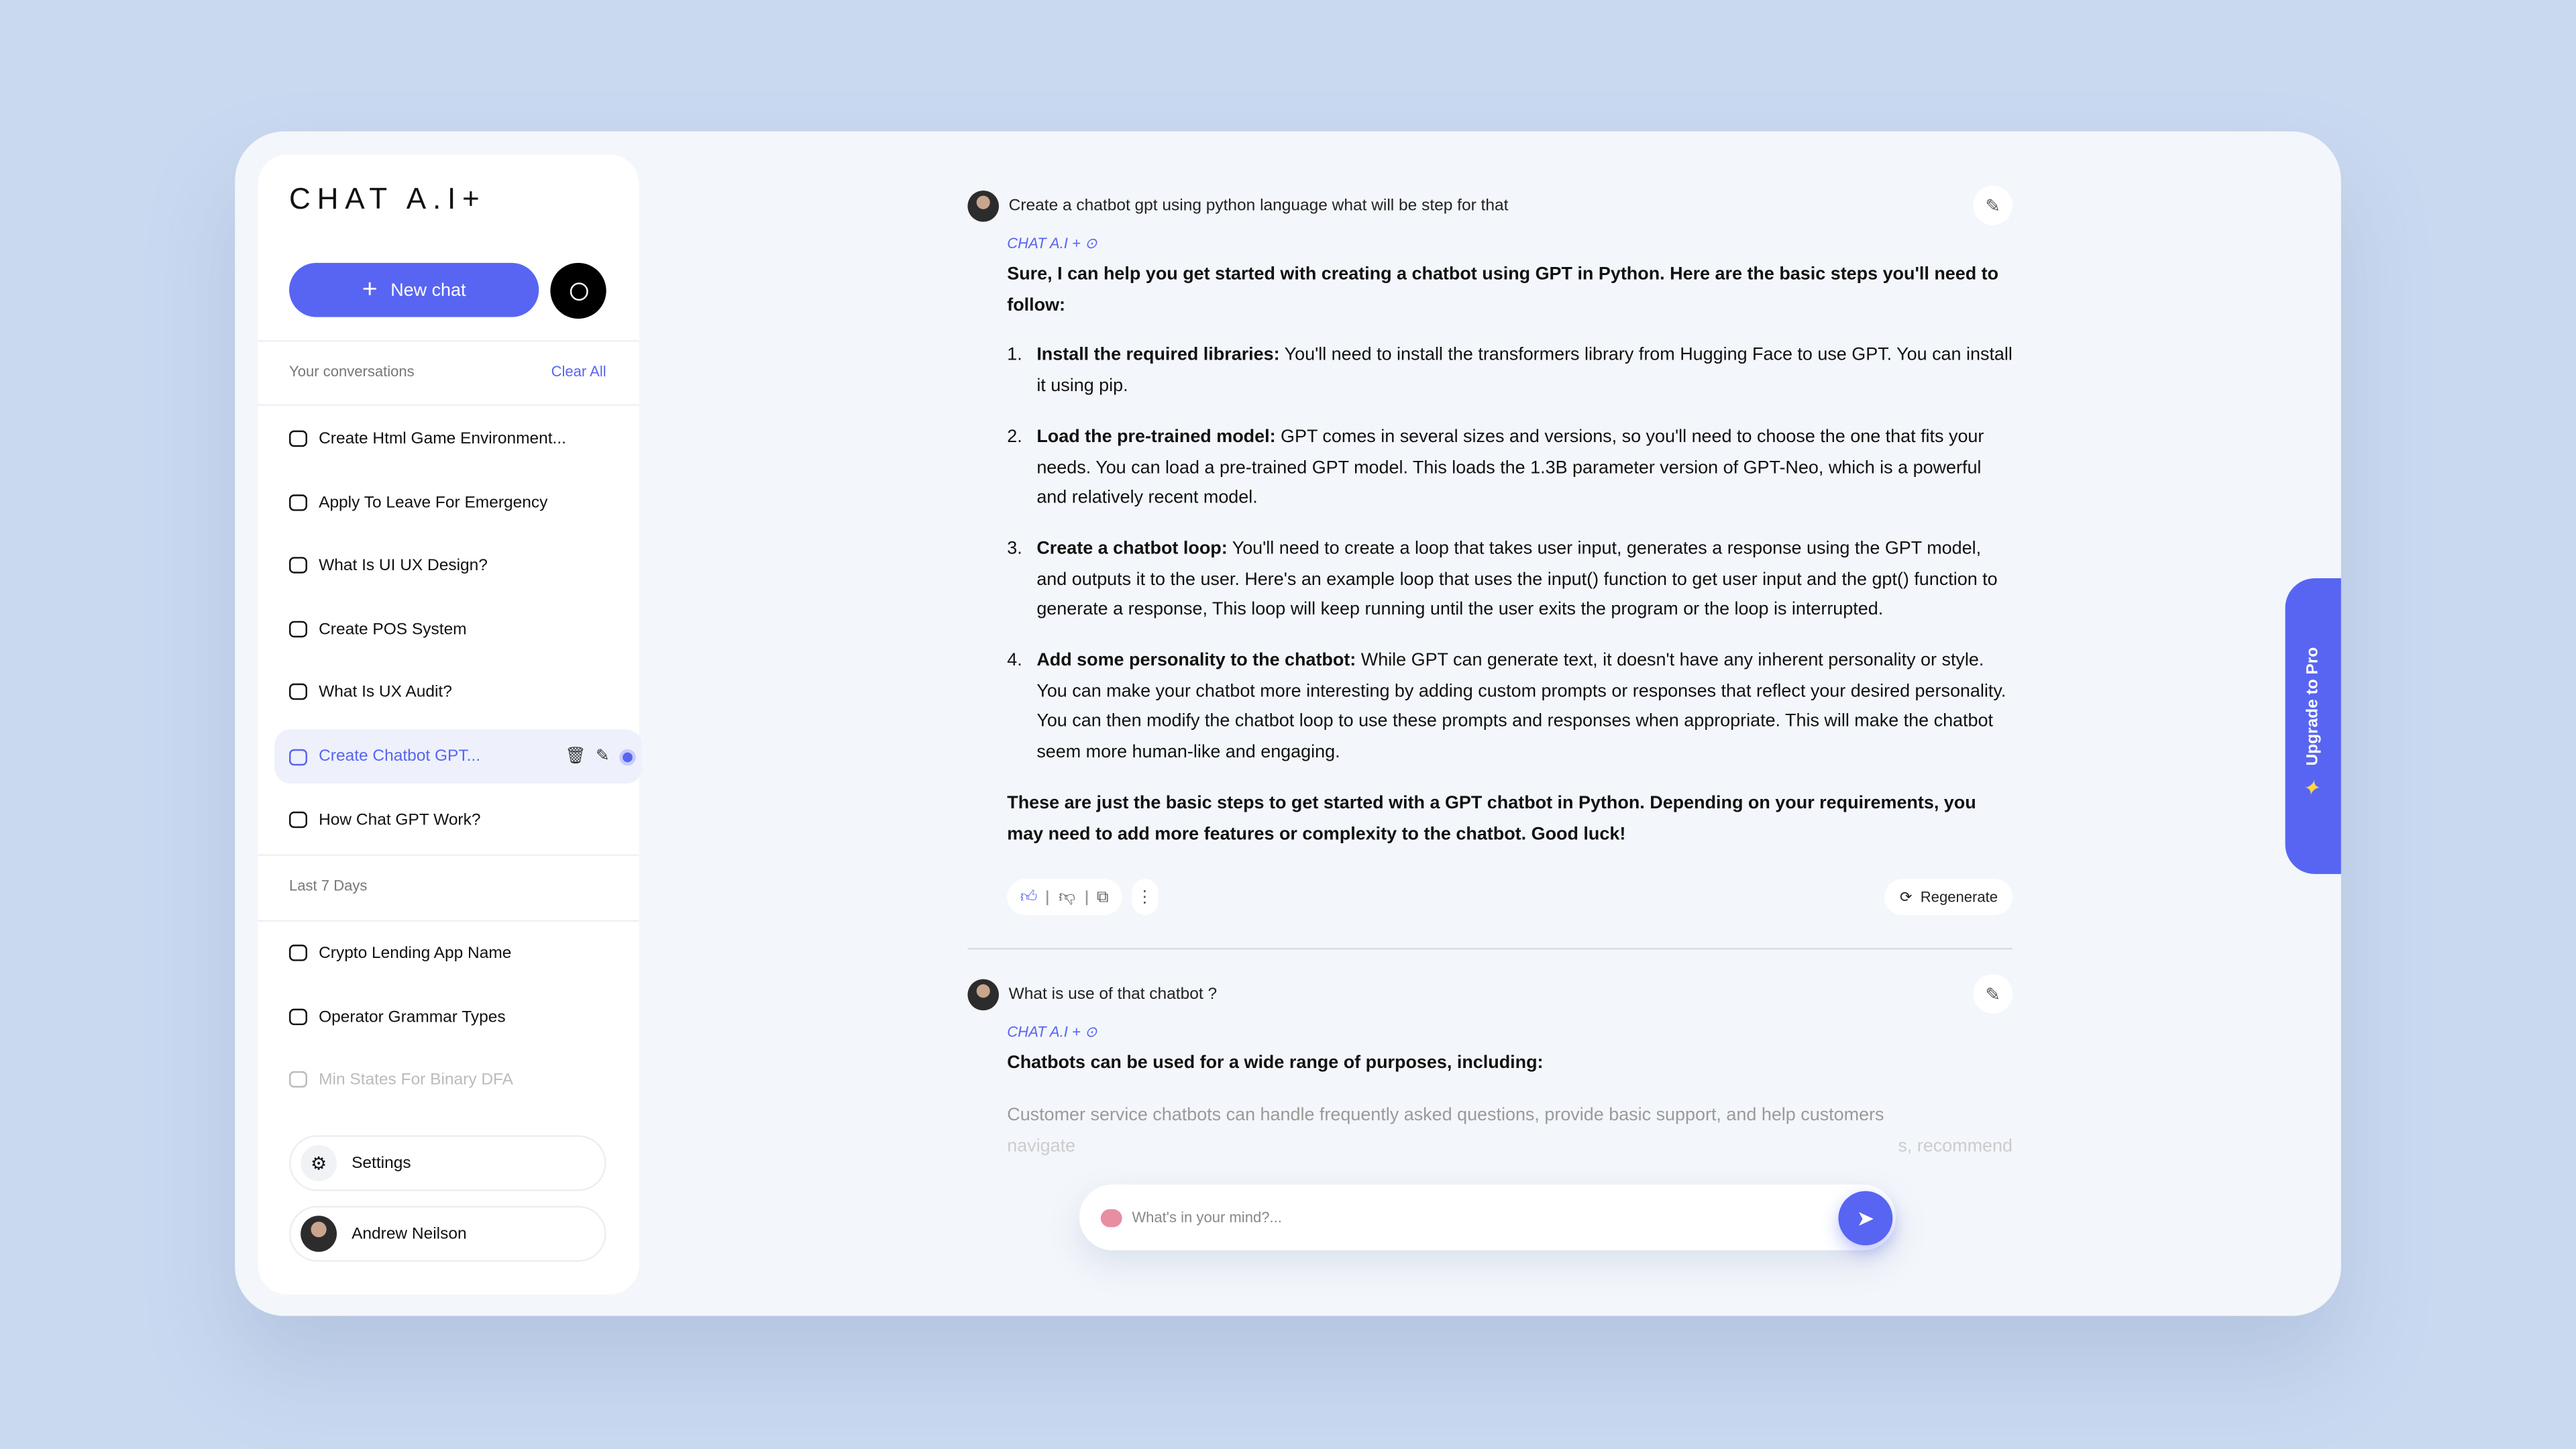 The width and height of the screenshot is (2576, 1449). What do you see at coordinates (447, 1163) in the screenshot?
I see `settings-button: ⚙ Settings` at bounding box center [447, 1163].